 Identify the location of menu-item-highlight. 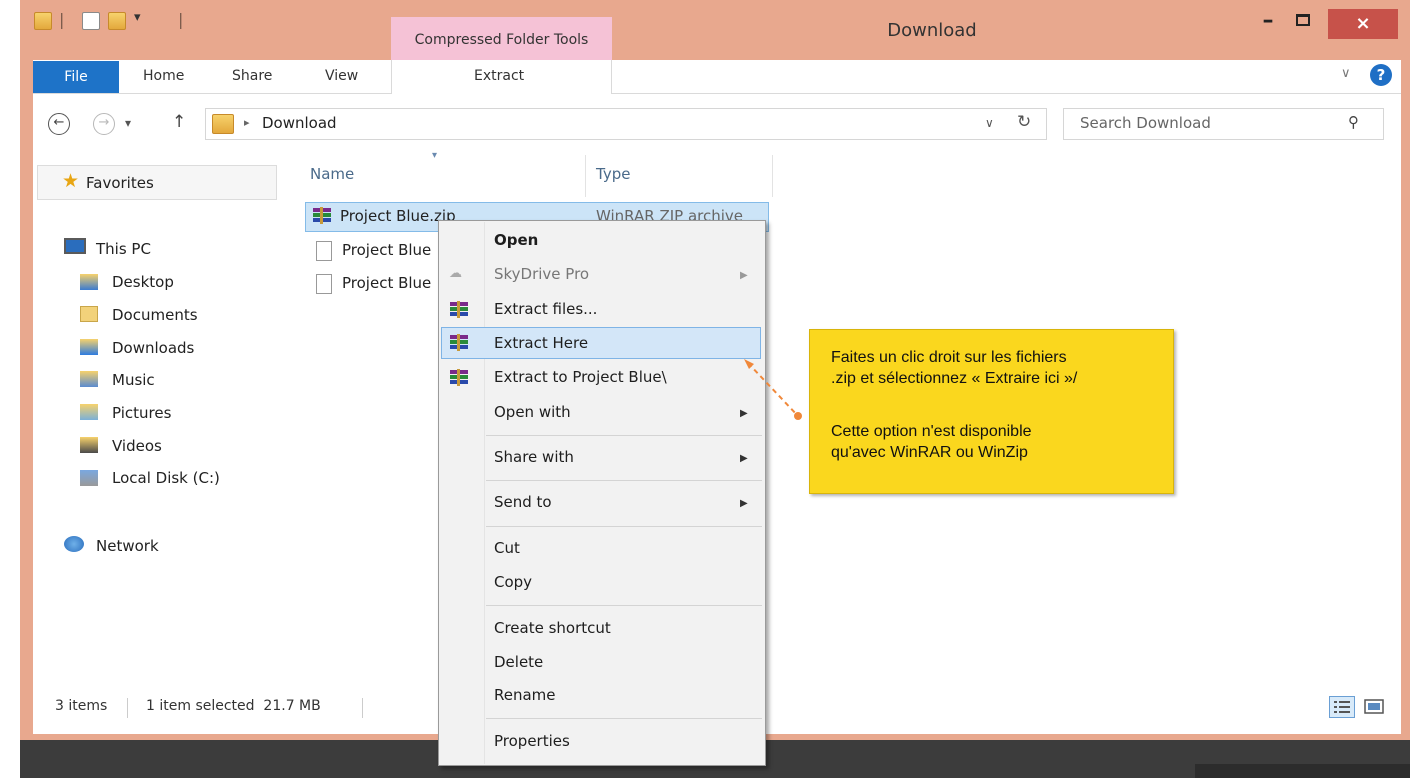
(601, 343).